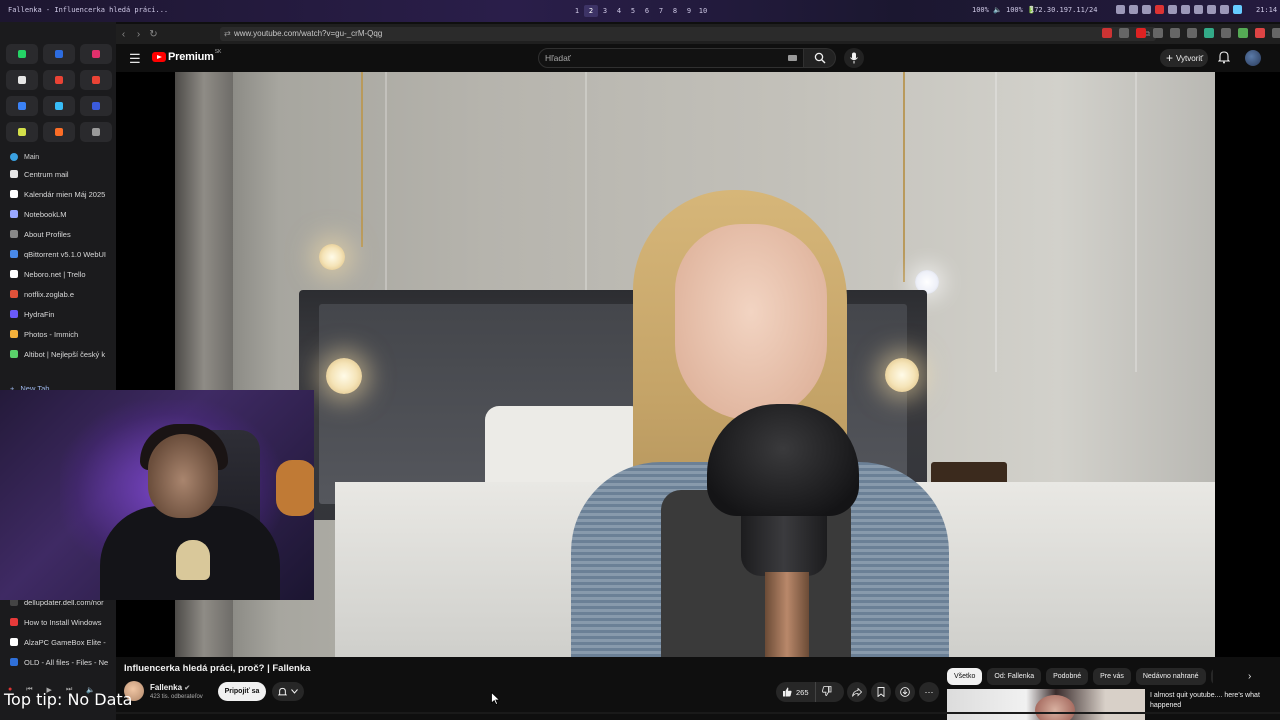 The width and height of the screenshot is (1280, 720). What do you see at coordinates (135, 59) in the screenshot?
I see `hamburger-menu-icon: ☰` at bounding box center [135, 59].